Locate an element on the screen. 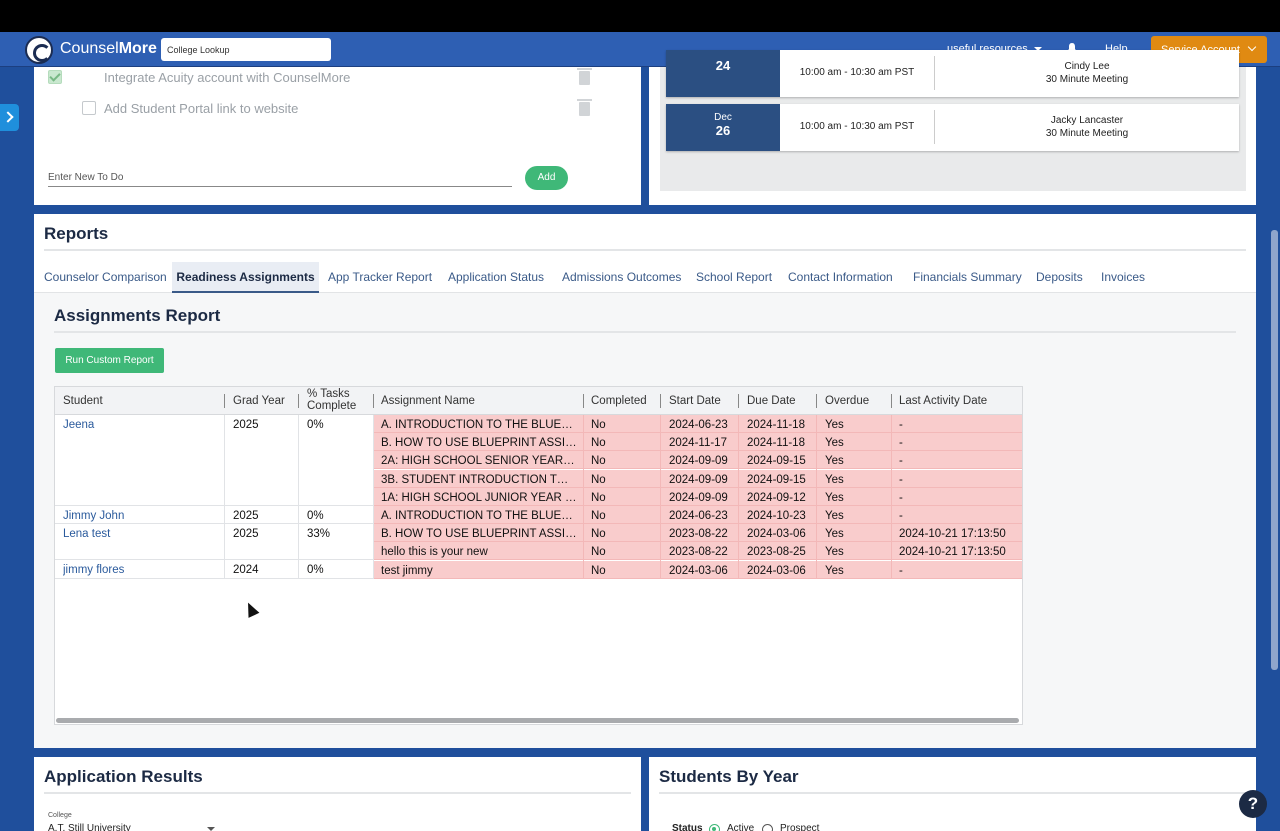 The image size is (1280, 831). col-grad-year: Grad Year is located at coordinates (259, 401).